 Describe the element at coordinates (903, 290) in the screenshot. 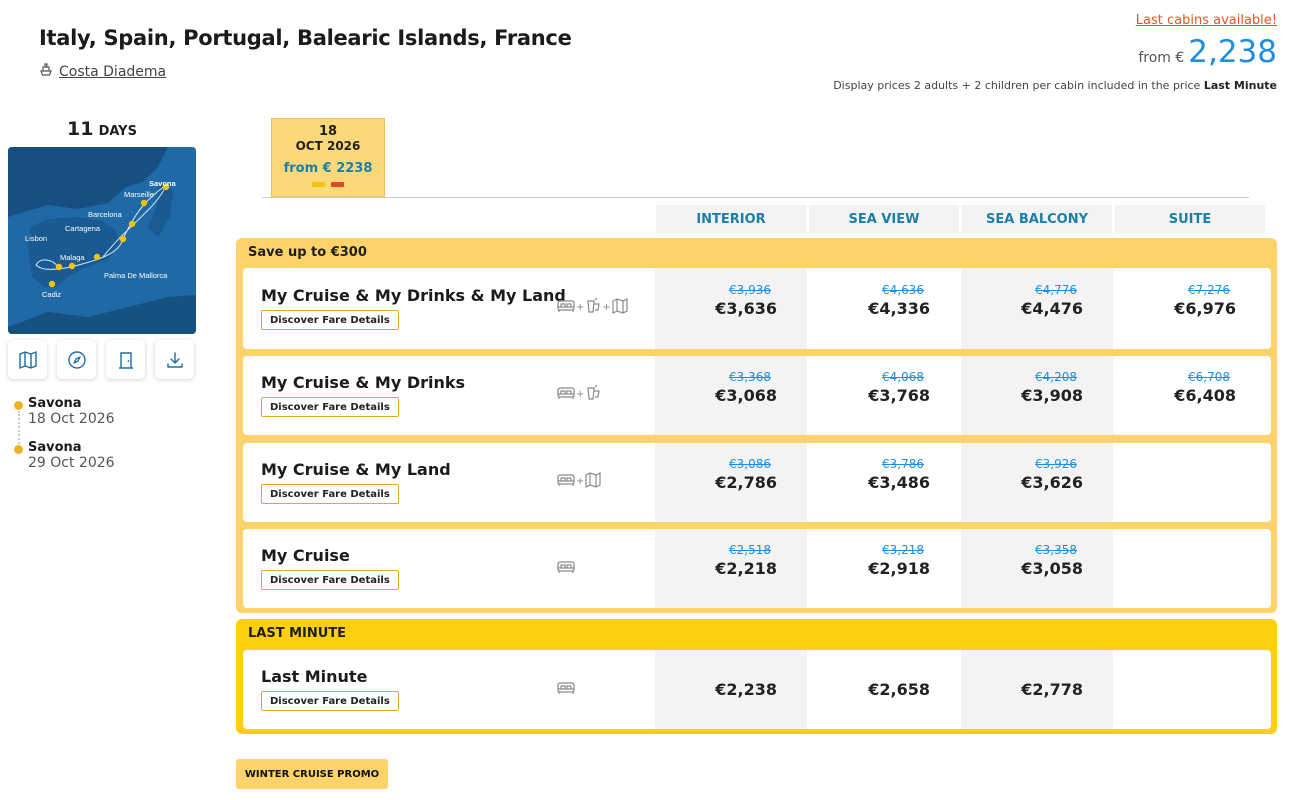

I see `price-old: €4,636` at that location.